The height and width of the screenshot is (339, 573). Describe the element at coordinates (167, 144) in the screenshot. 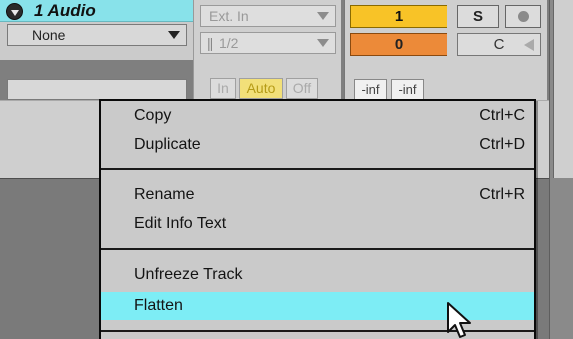

I see `menu-item-label: Duplicate` at that location.